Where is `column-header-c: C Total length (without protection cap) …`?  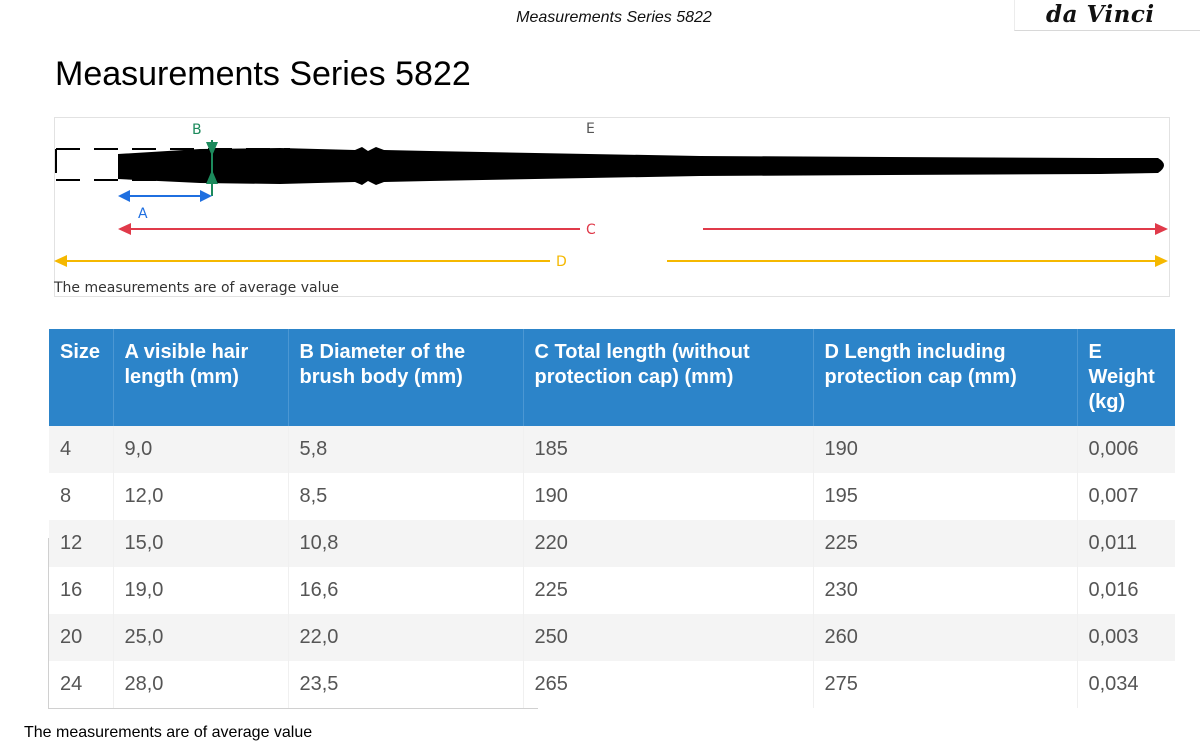
column-header-c: C Total length (without protection cap) … is located at coordinates (667, 377).